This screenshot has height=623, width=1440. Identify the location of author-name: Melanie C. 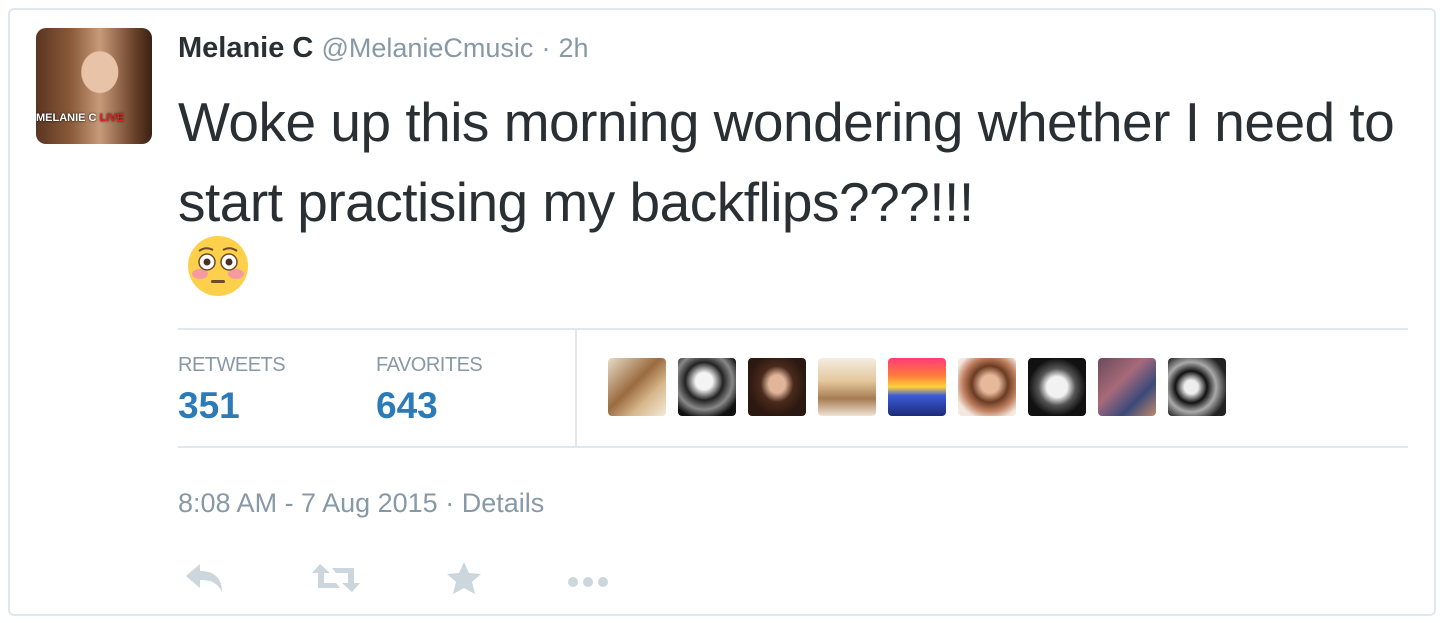
(245, 48).